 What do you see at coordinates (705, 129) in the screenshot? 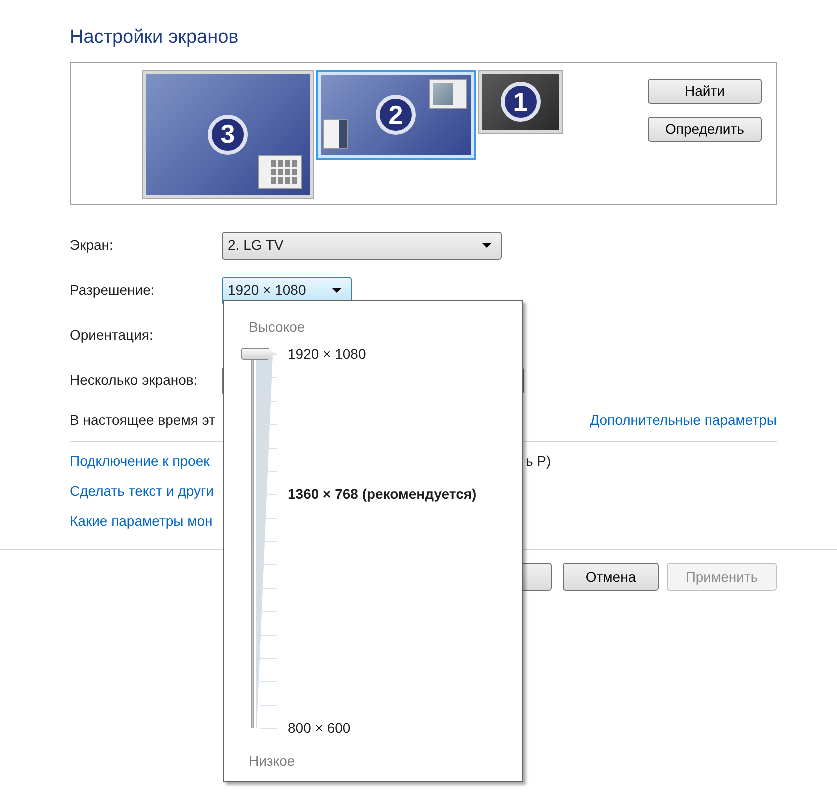
I see `panel-button: Определить` at bounding box center [705, 129].